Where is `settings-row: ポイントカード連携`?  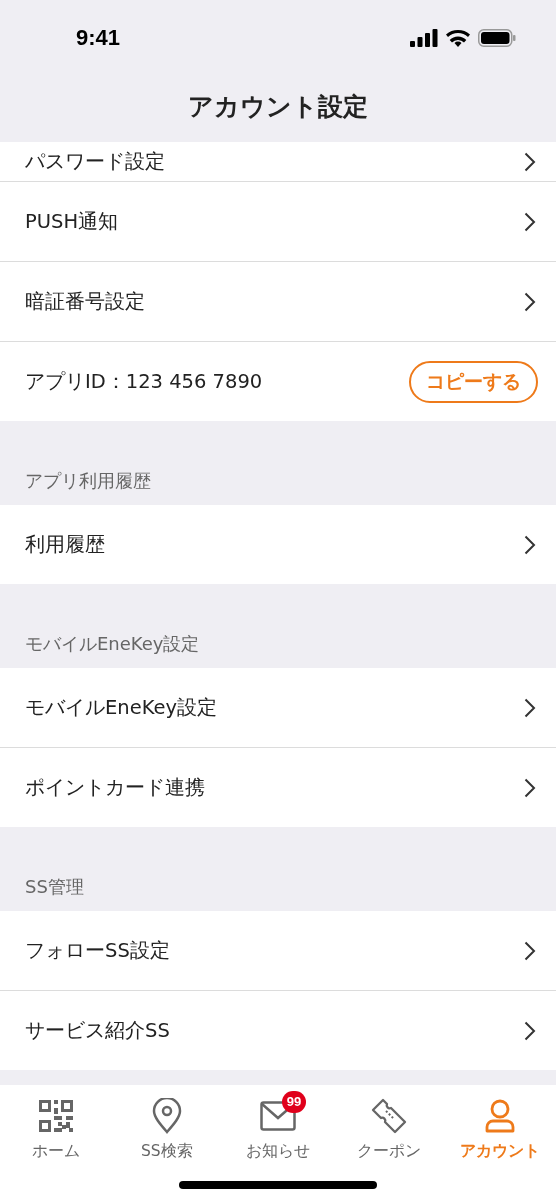 settings-row: ポイントカード連携 is located at coordinates (278, 787).